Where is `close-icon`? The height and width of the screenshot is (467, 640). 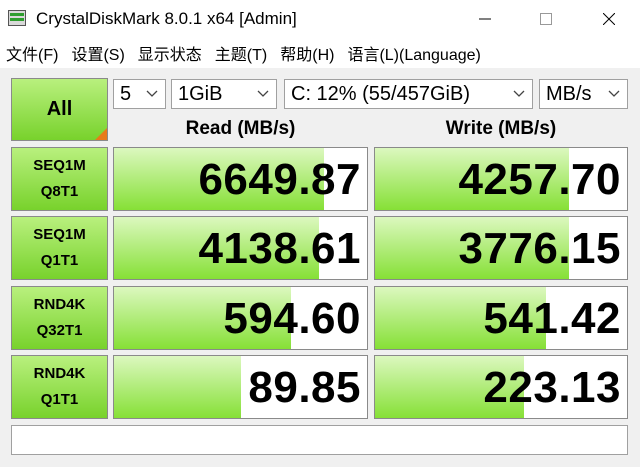 close-icon is located at coordinates (609, 19).